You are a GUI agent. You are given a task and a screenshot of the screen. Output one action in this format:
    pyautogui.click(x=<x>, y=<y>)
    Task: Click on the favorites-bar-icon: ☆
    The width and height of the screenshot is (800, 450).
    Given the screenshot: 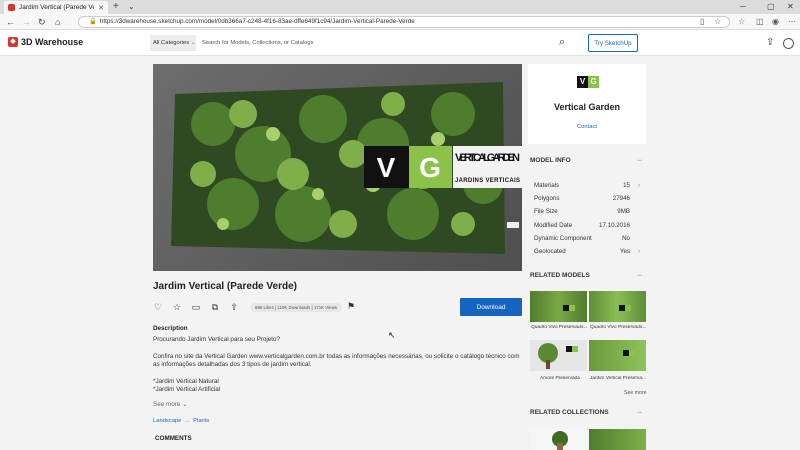 What is the action you would take?
    pyautogui.click(x=741, y=22)
    